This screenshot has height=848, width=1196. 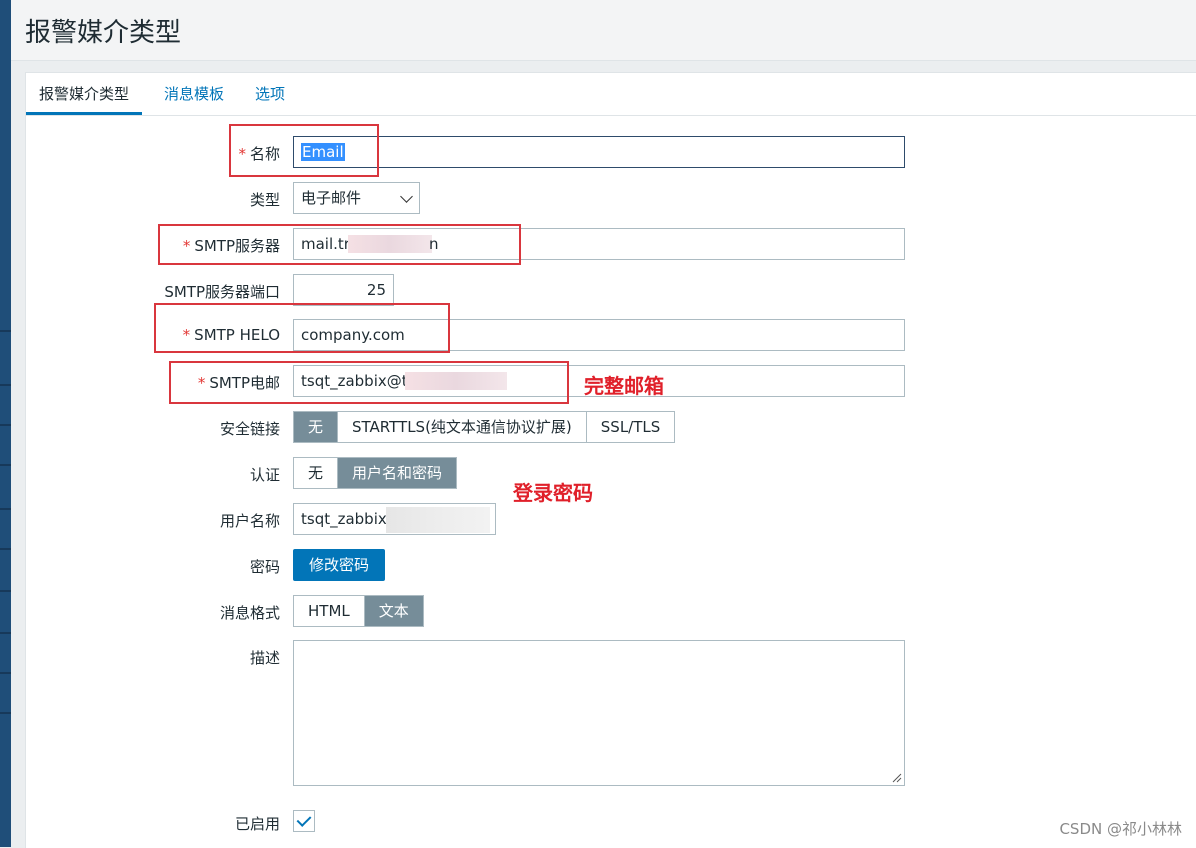 What do you see at coordinates (339, 244) in the screenshot?
I see `annotation-box-smtp-server` at bounding box center [339, 244].